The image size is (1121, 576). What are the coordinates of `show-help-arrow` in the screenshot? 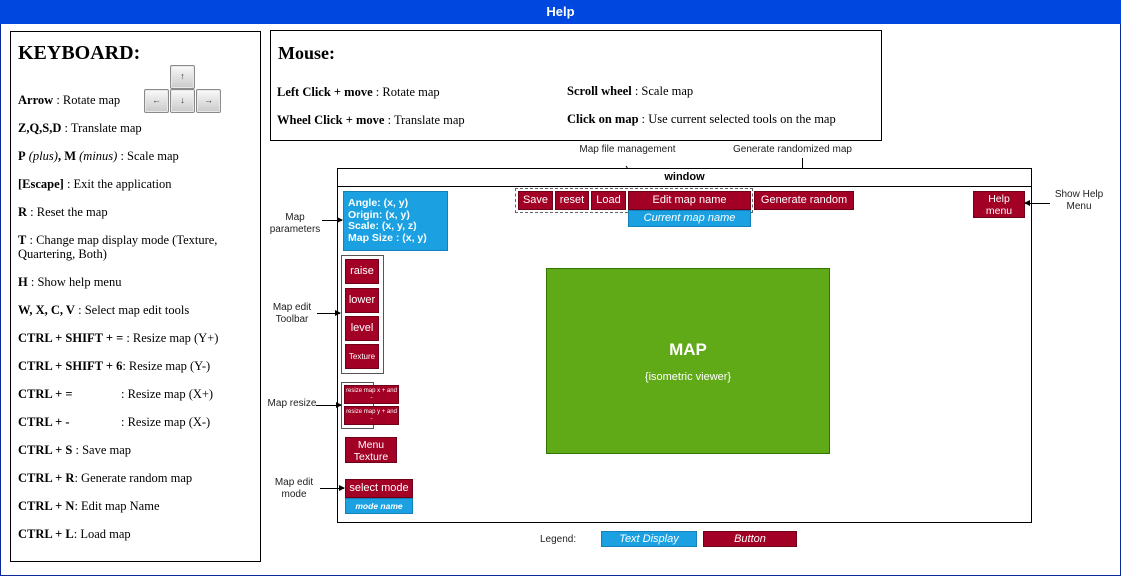 It's located at (1037, 203).